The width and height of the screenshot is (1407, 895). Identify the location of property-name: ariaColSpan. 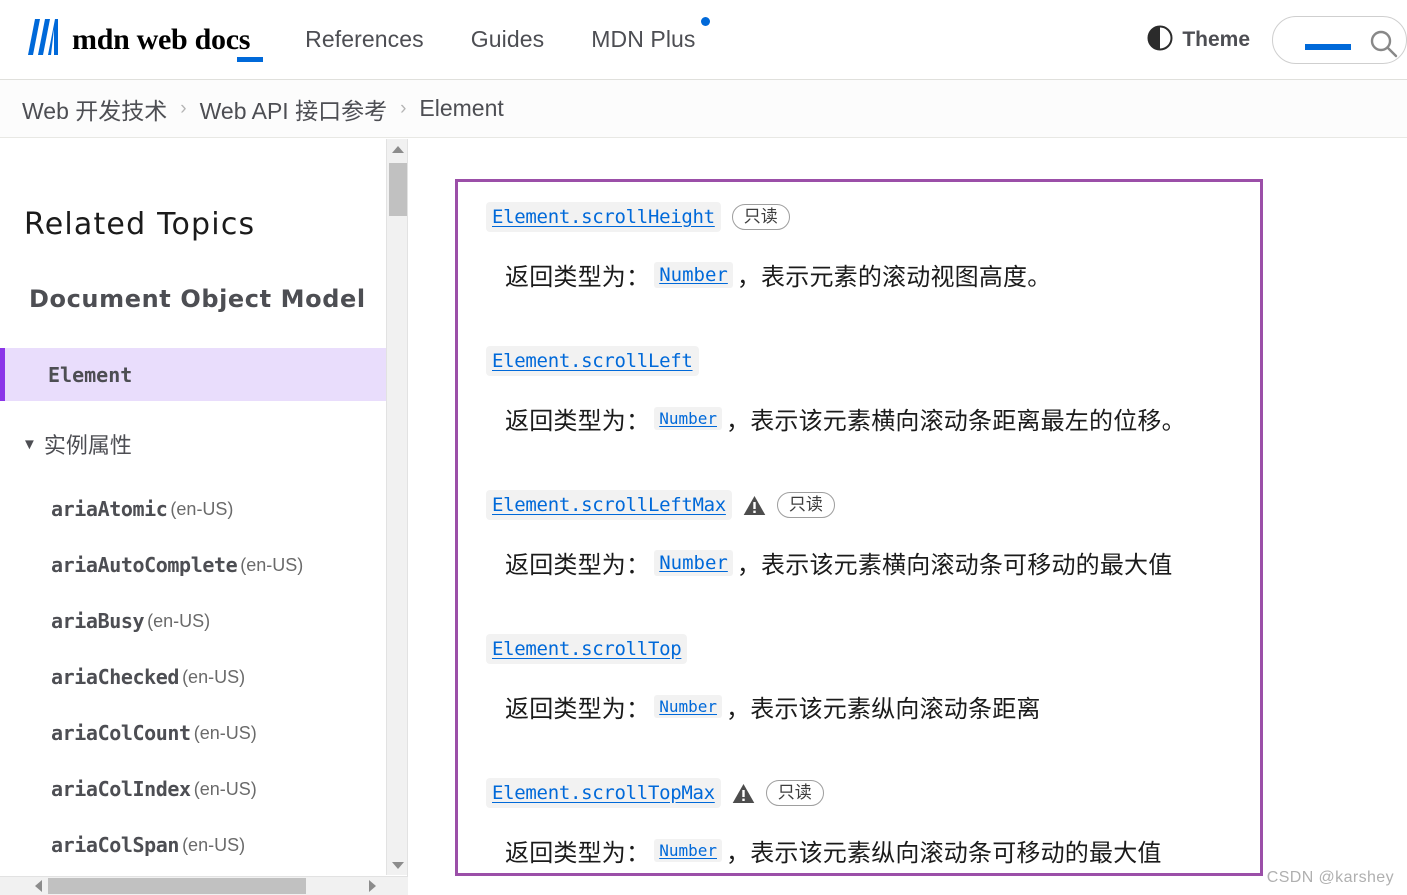
(115, 845).